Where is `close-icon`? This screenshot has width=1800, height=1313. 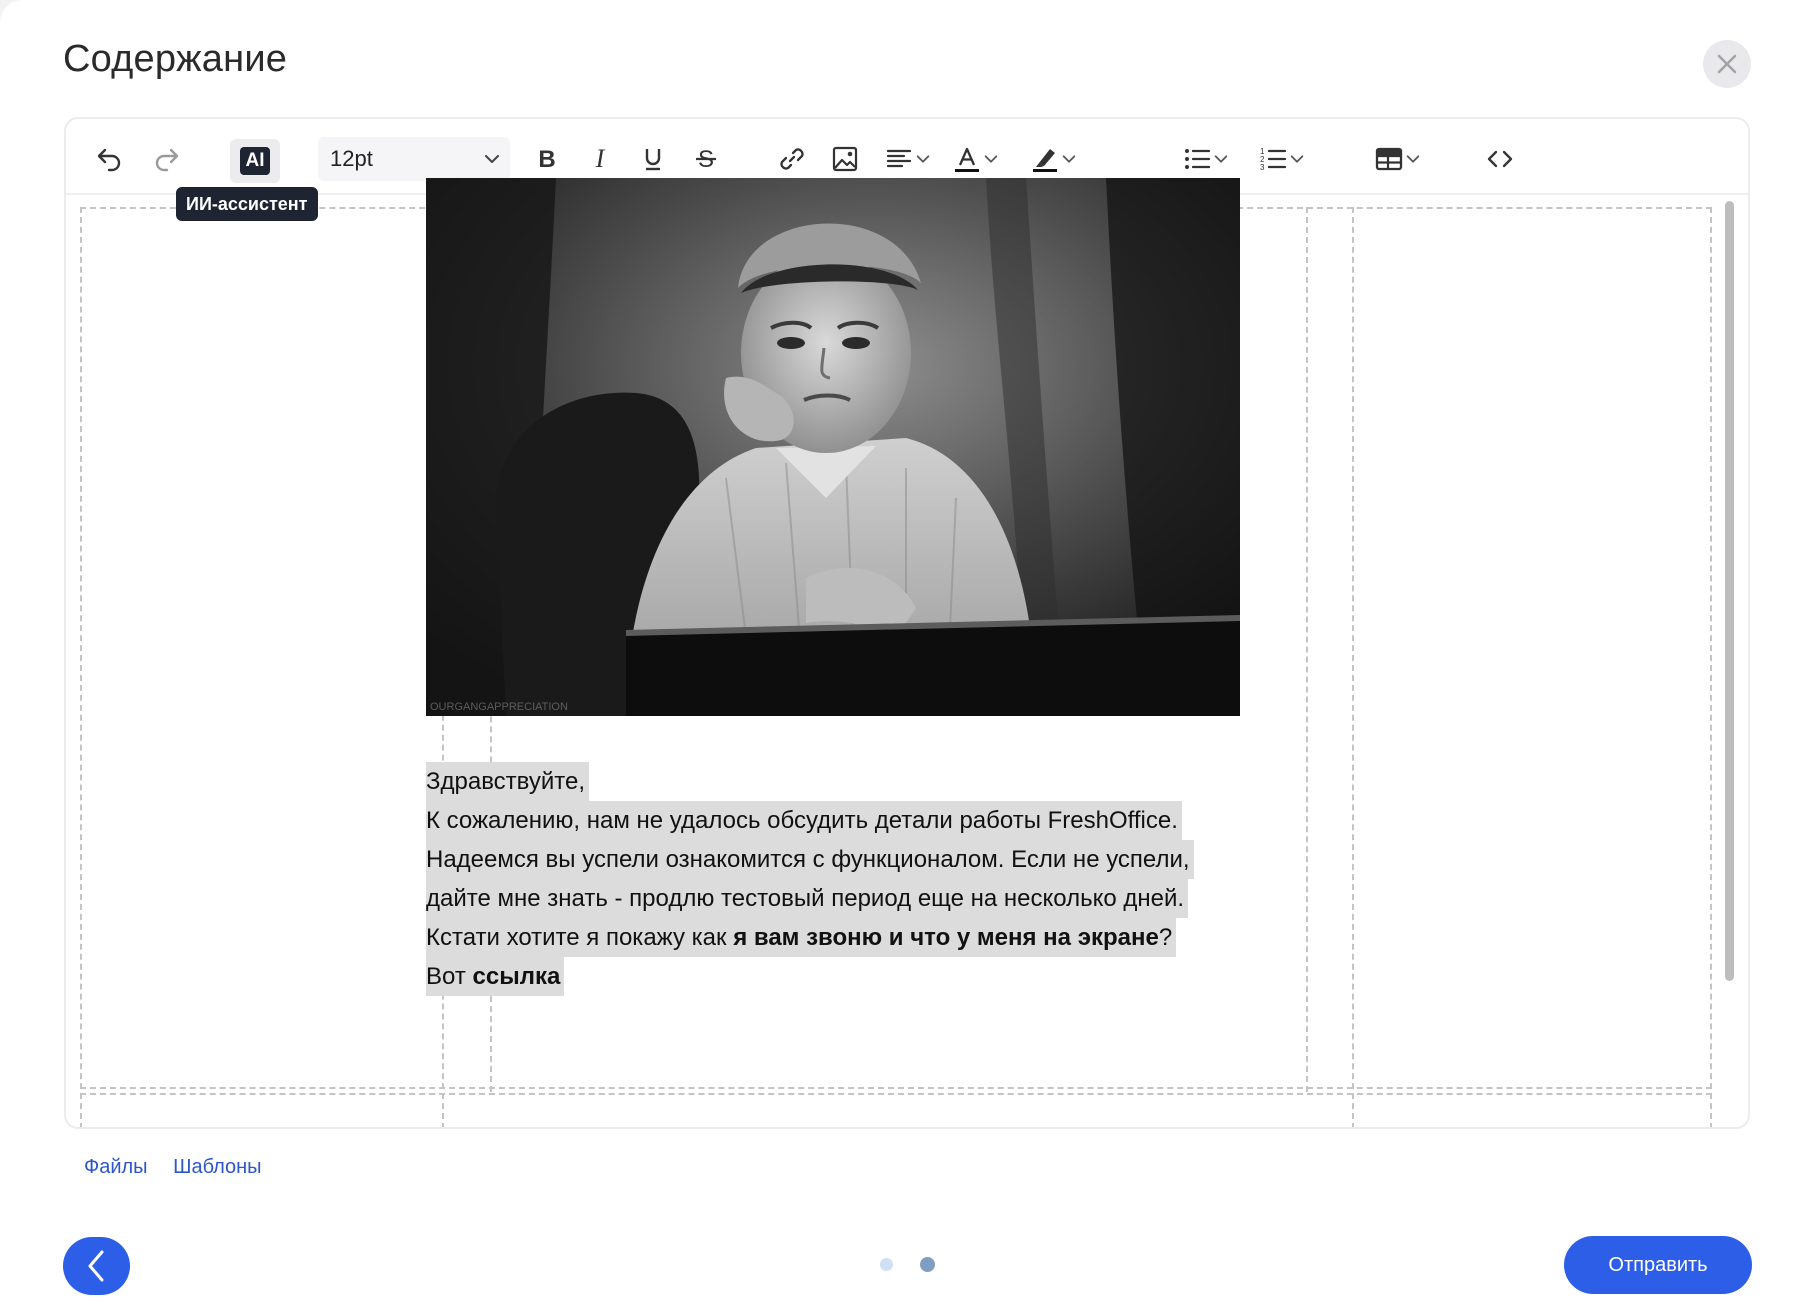
close-icon is located at coordinates (1727, 64).